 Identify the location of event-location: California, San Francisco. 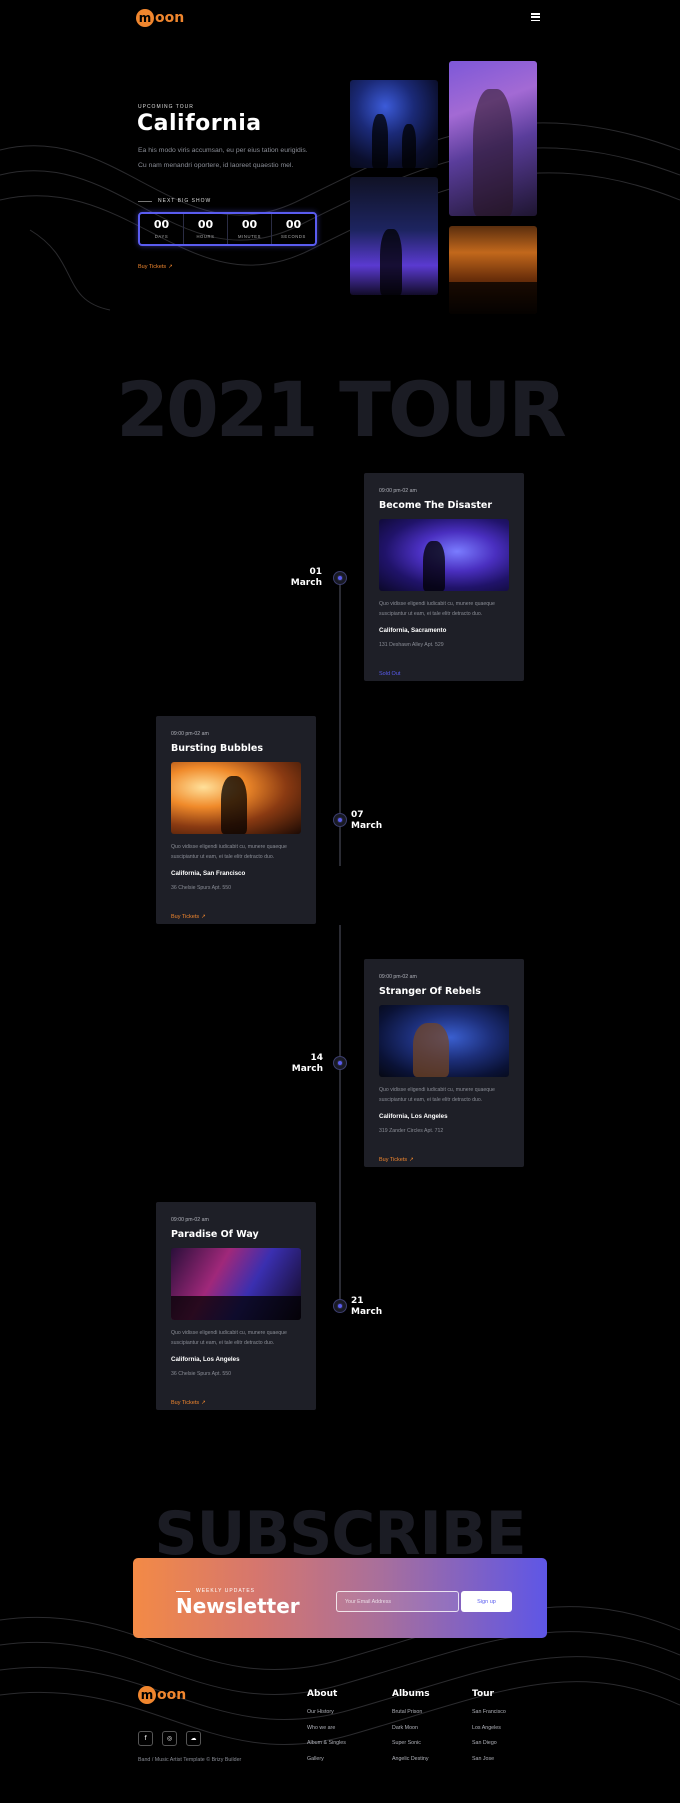
(208, 873).